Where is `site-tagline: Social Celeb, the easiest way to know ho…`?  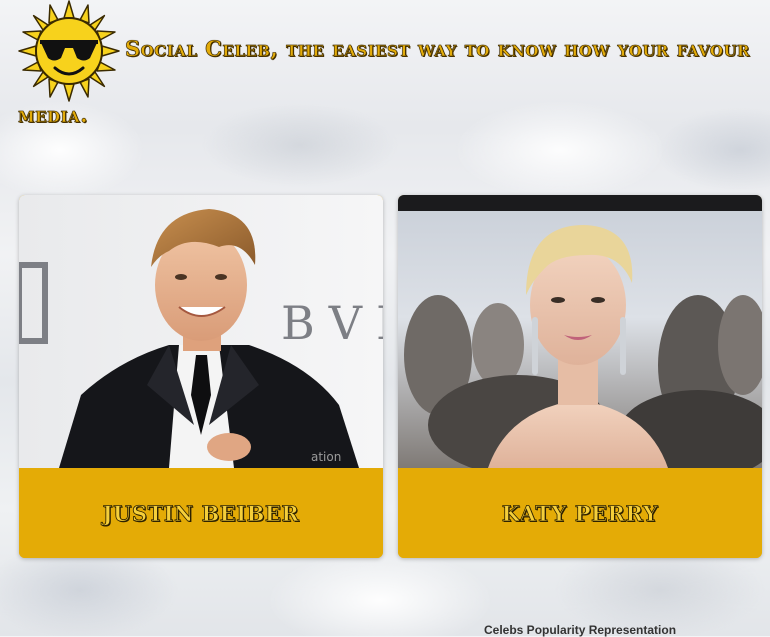 site-tagline: Social Celeb, the easiest way to know ho… is located at coordinates (437, 48).